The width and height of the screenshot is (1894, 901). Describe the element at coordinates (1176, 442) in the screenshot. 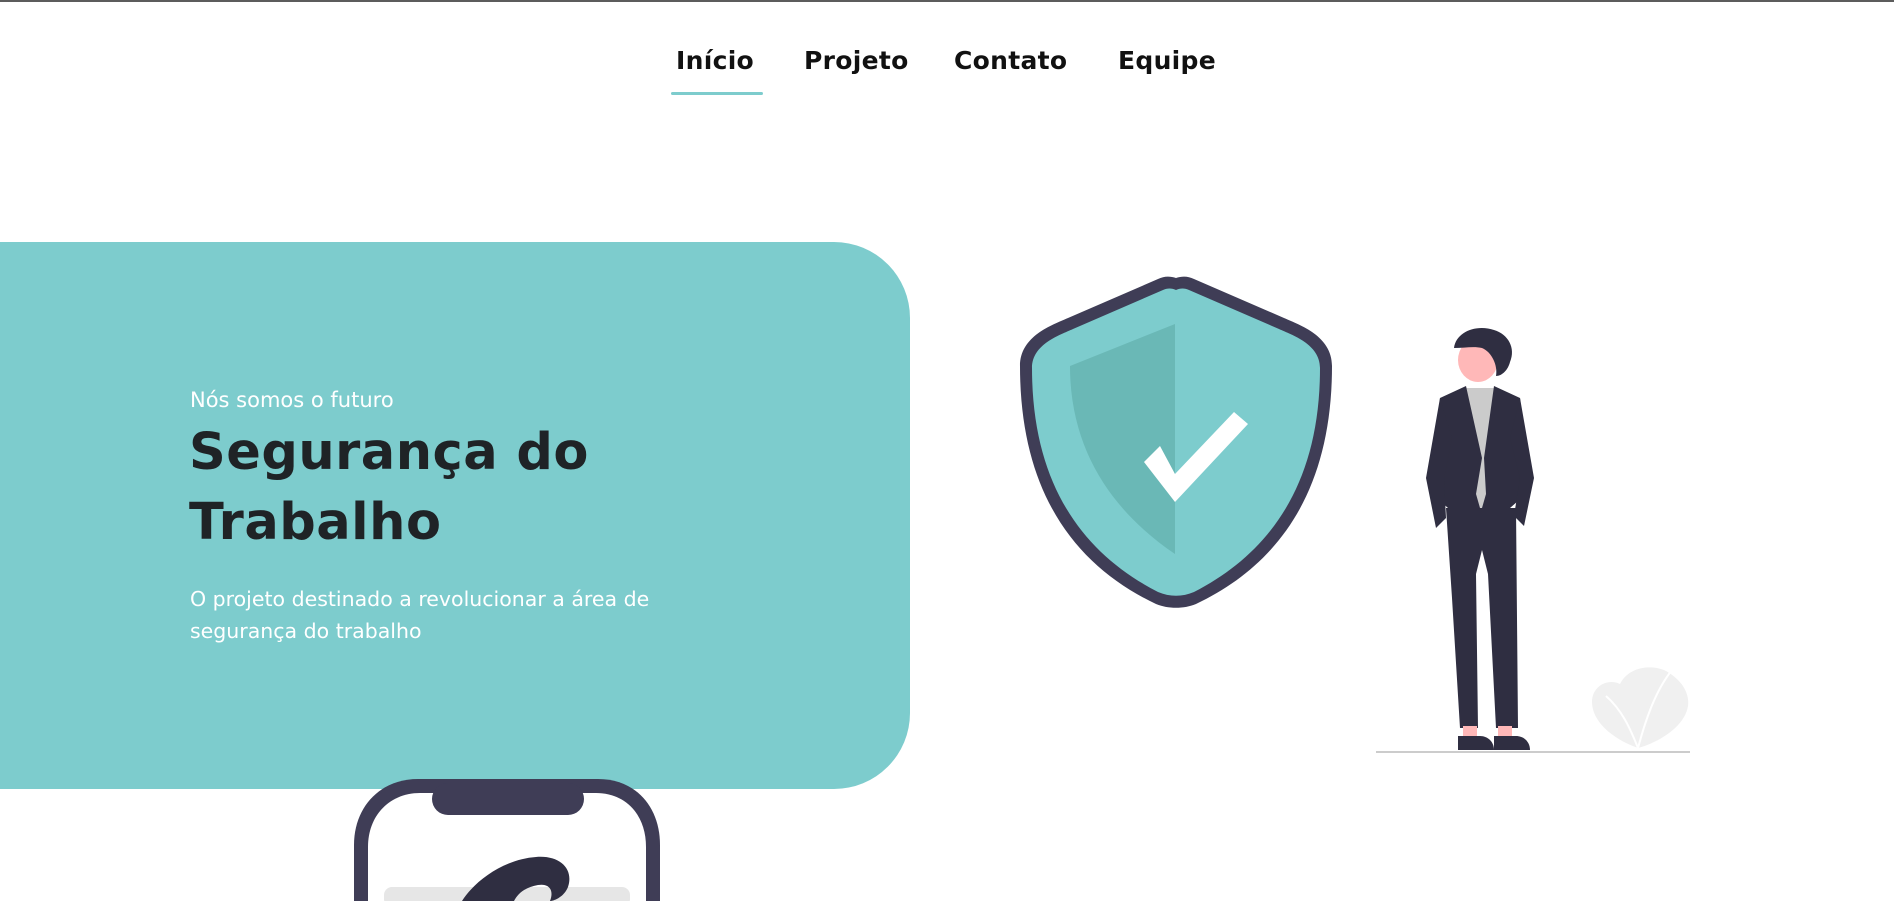

I see `shield-check-icon` at that location.